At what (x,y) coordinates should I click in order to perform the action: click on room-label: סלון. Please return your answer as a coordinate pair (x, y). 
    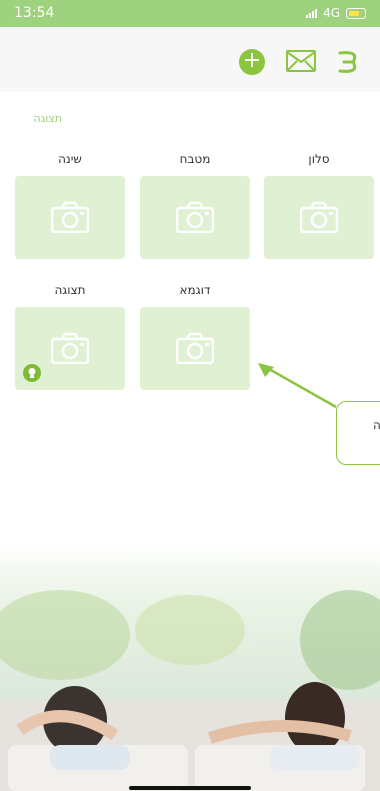
    Looking at the image, I should click on (319, 159).